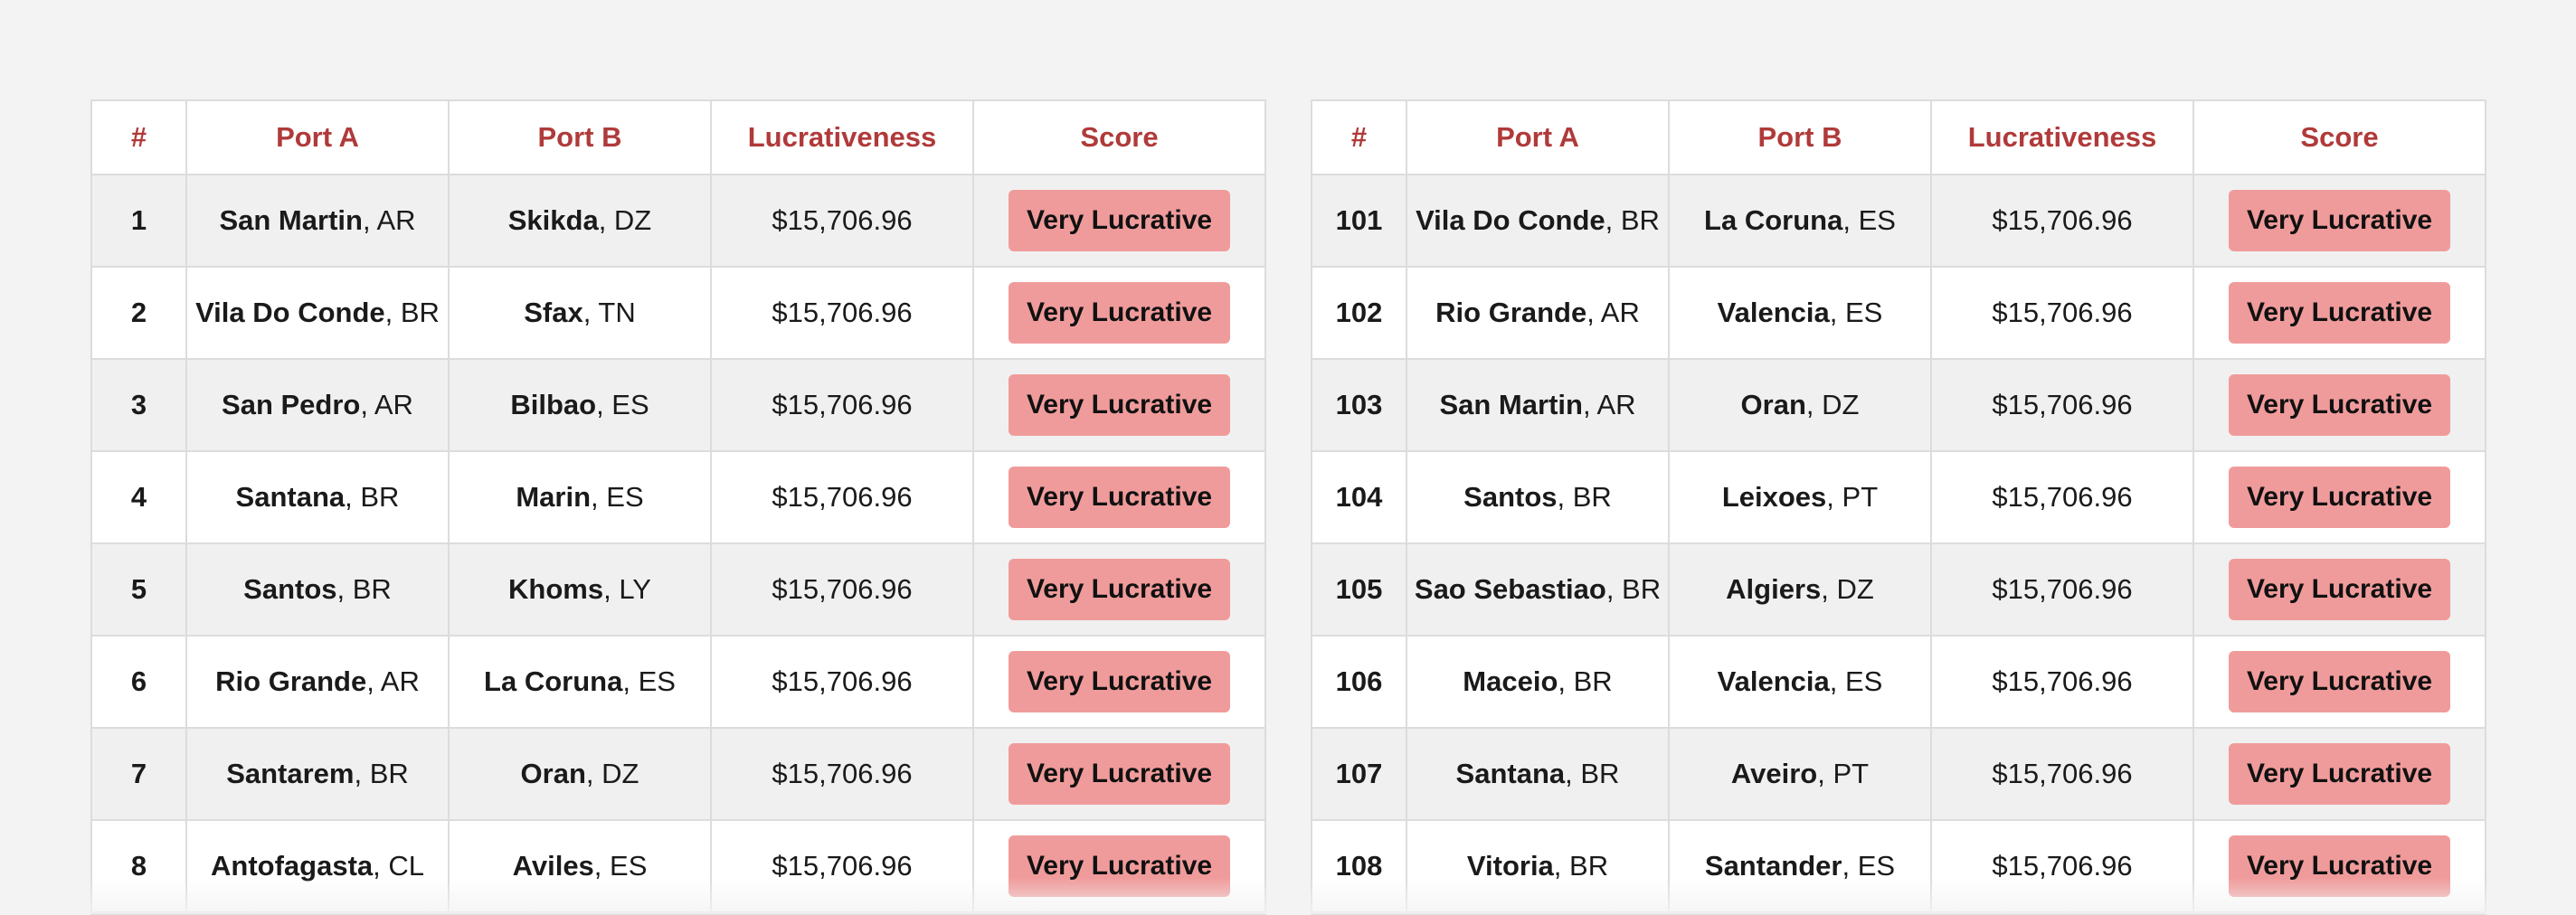  I want to click on port-a-cell: Antofagasta, CL, so click(318, 866).